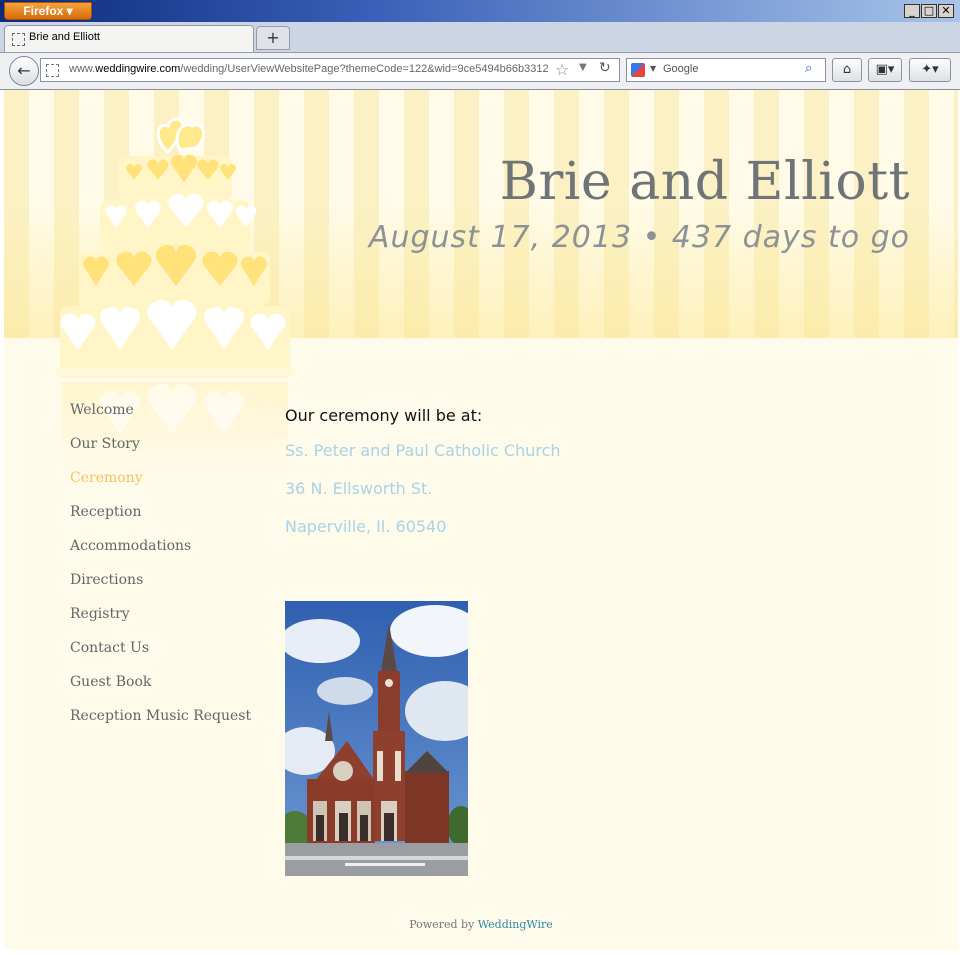 The width and height of the screenshot is (960, 955). Describe the element at coordinates (160, 555) in the screenshot. I see `sidebar-item-accommodations: Accommodations` at that location.